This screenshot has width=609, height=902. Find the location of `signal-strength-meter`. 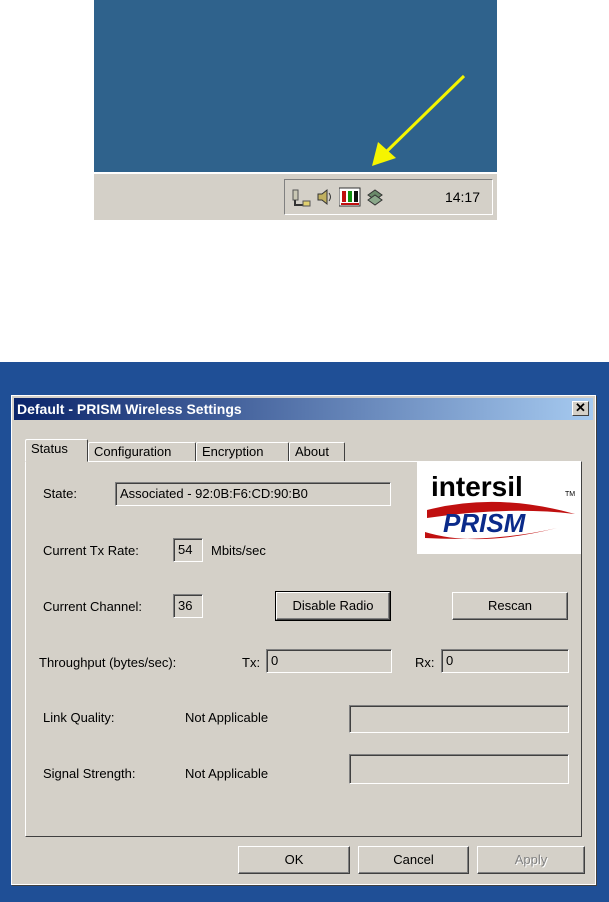

signal-strength-meter is located at coordinates (459, 769).